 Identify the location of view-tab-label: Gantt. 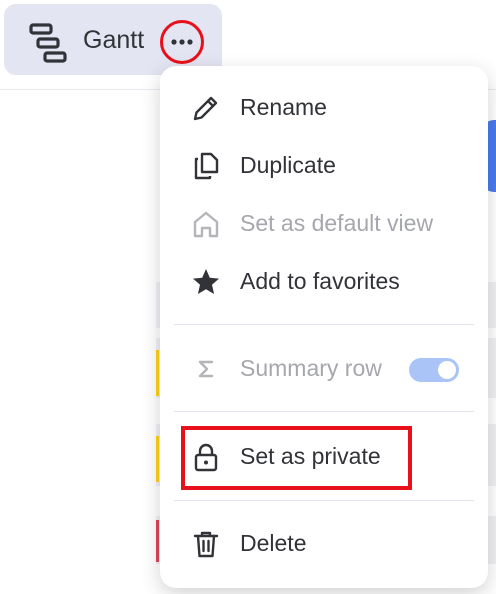
(114, 40).